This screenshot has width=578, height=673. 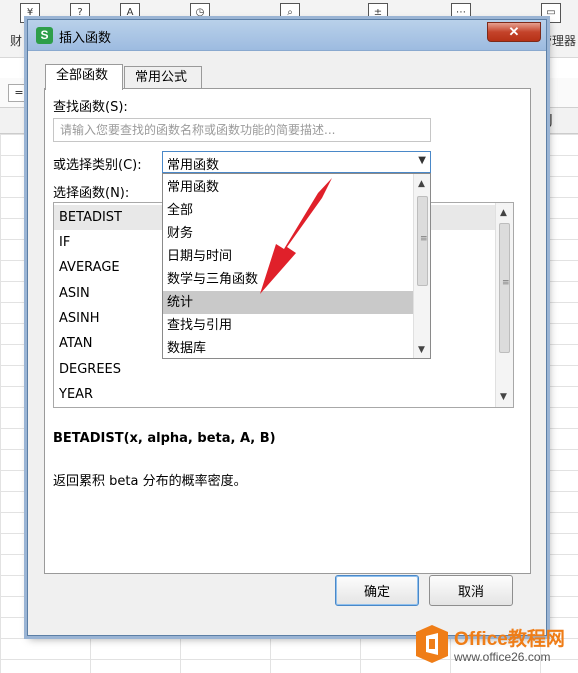 I want to click on column-header-j: J, so click(x=551, y=120).